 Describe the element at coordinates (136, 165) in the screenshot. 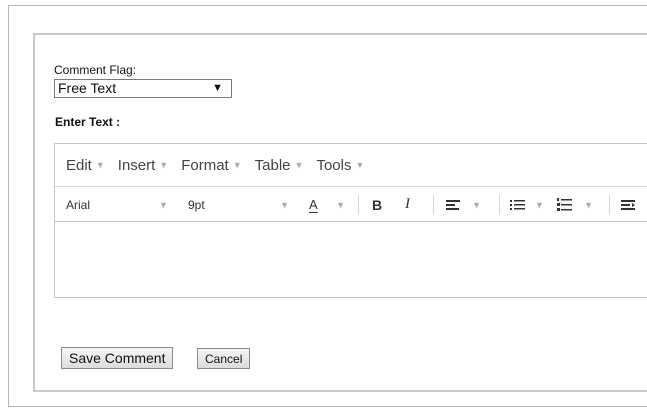

I see `menu-insert-label: Insert` at that location.